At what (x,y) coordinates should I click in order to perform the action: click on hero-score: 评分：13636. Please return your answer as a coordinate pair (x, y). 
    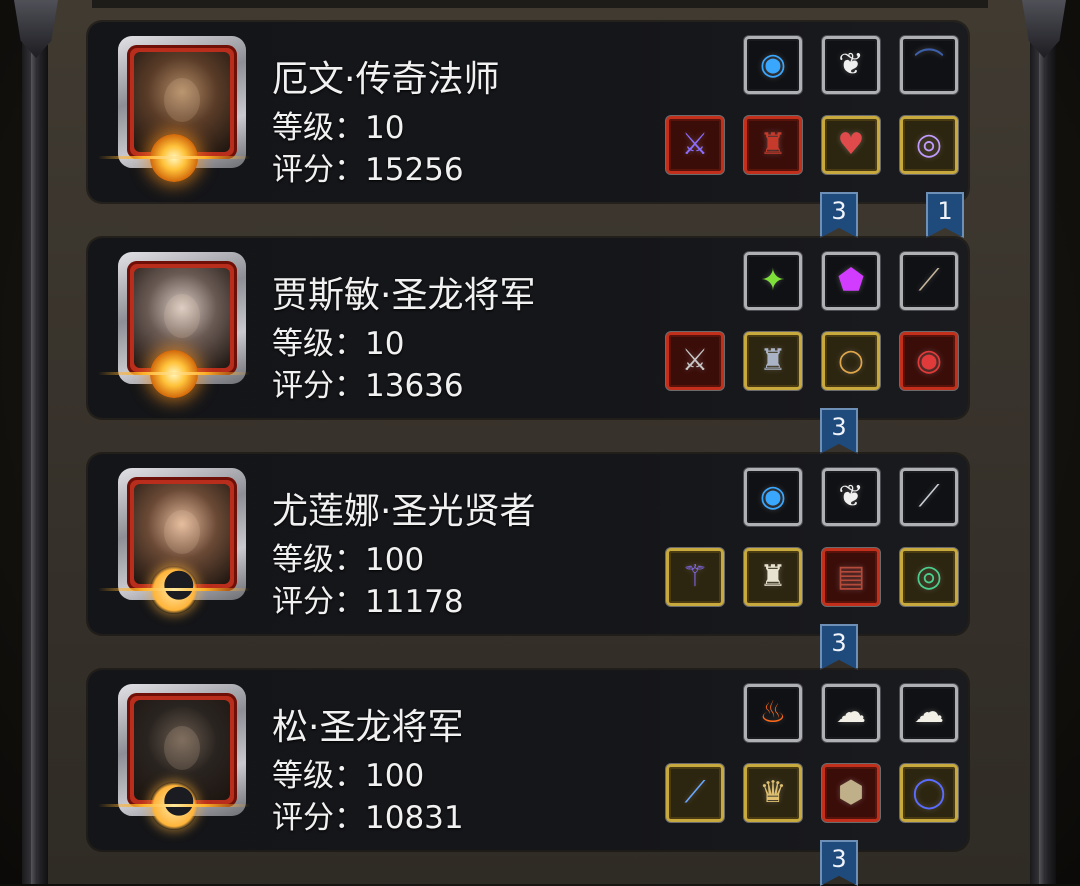
    Looking at the image, I should click on (368, 382).